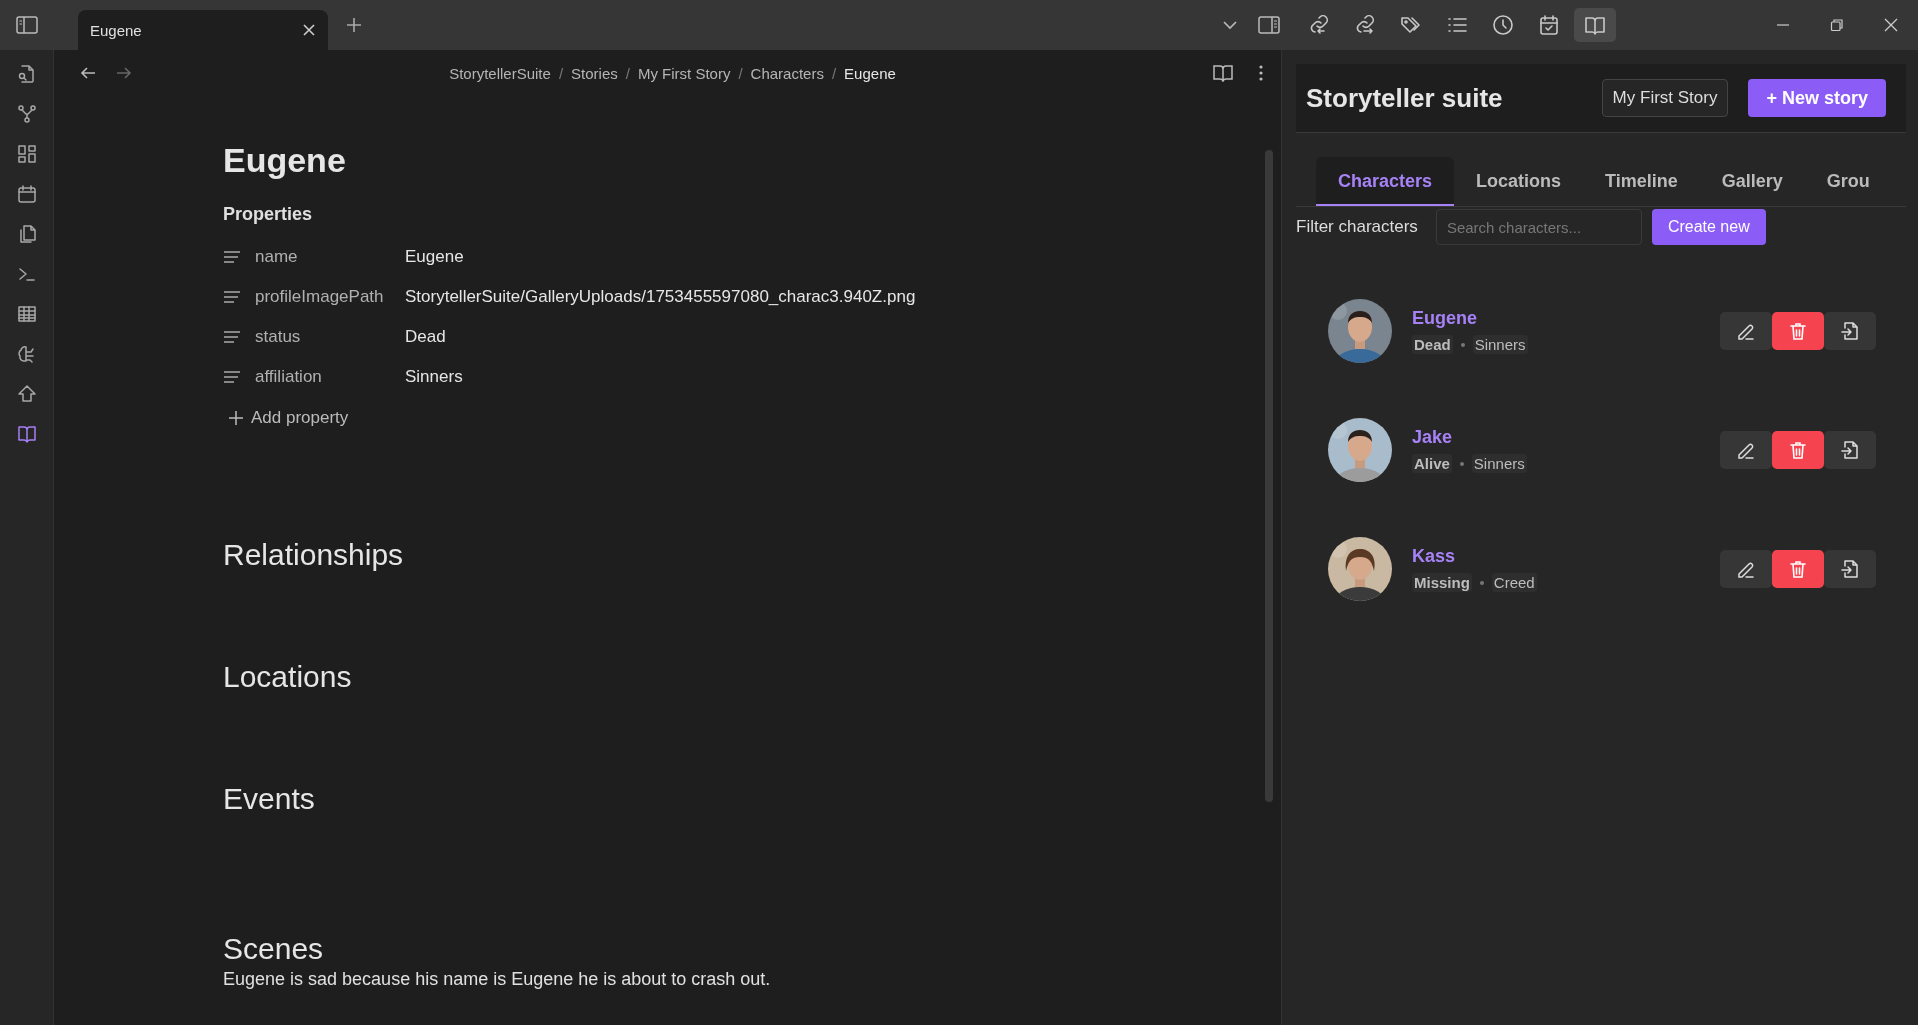 This screenshot has width=1918, height=1025. I want to click on note-title: Eugene, so click(285, 160).